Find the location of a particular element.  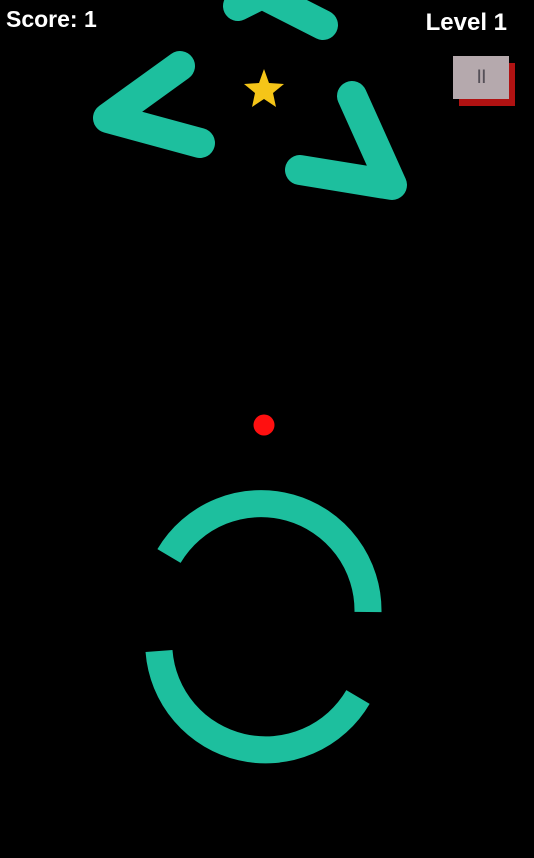

score-label: Score: 1 is located at coordinates (51, 19).